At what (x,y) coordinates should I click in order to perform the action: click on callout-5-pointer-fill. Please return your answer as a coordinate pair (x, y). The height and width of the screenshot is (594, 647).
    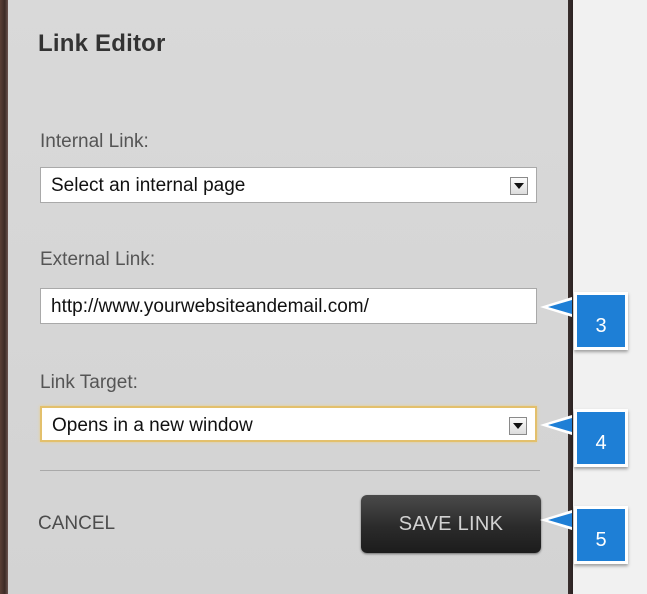
    Looking at the image, I should click on (560, 520).